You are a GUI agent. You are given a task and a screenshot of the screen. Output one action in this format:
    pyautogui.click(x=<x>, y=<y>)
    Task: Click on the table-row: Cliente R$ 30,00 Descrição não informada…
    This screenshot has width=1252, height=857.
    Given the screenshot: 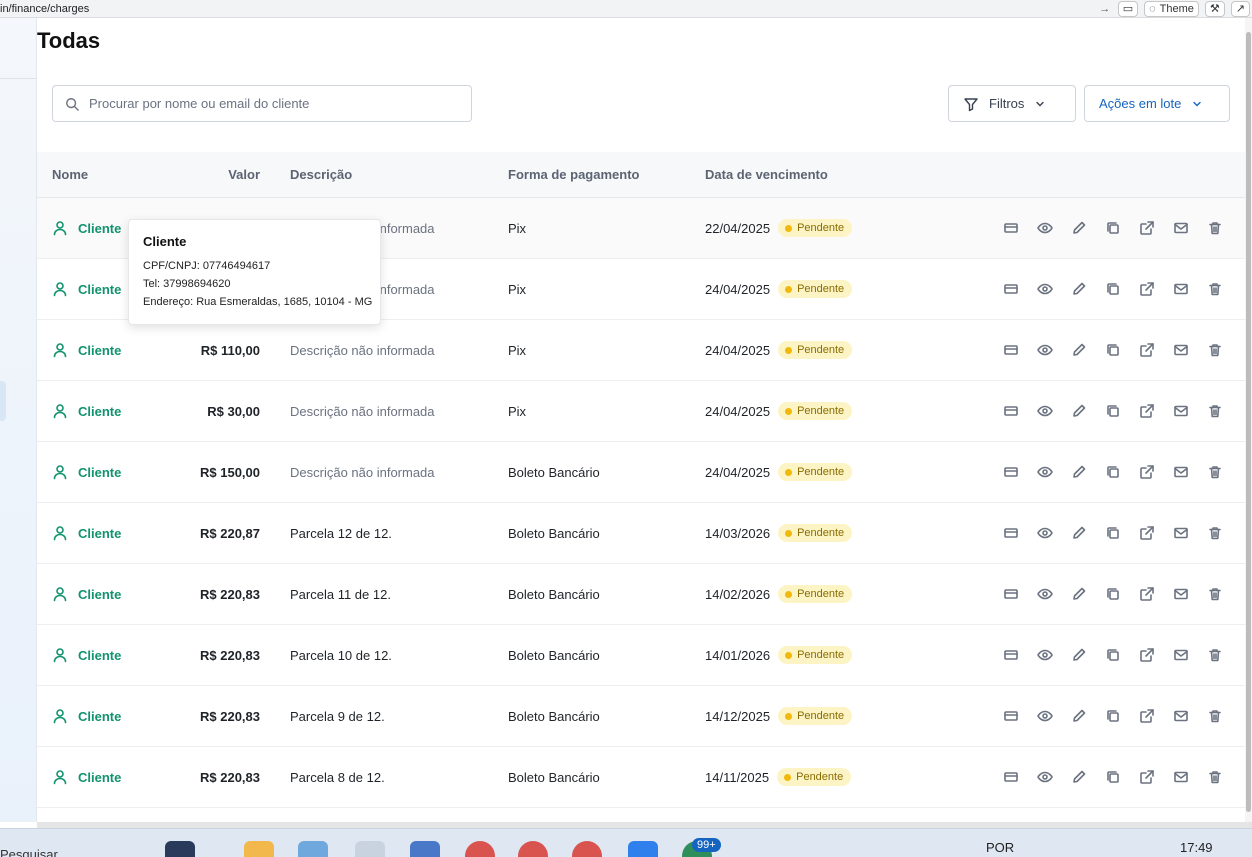 What is the action you would take?
    pyautogui.click(x=641, y=411)
    